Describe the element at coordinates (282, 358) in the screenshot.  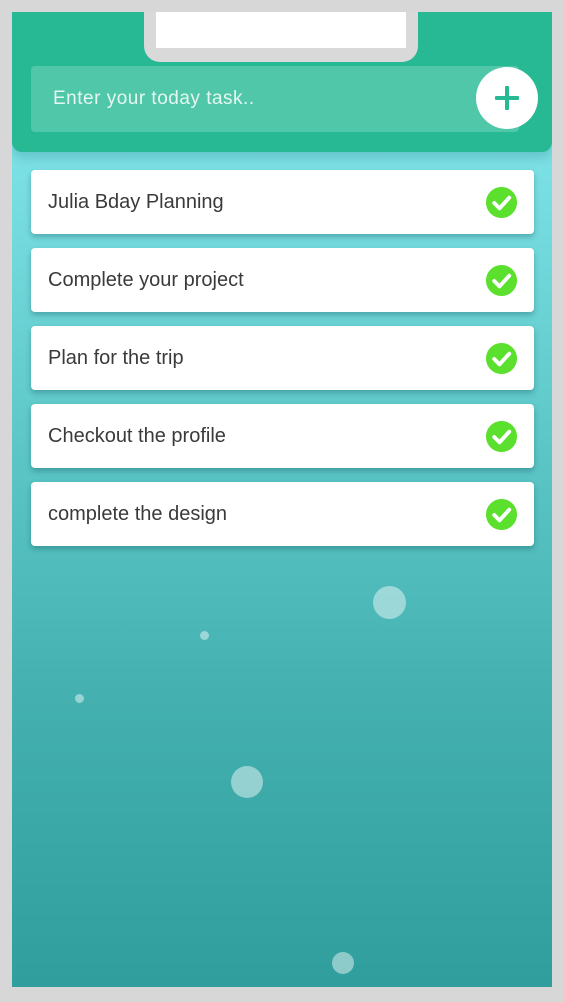
I see `task-item: Plan for the trip` at that location.